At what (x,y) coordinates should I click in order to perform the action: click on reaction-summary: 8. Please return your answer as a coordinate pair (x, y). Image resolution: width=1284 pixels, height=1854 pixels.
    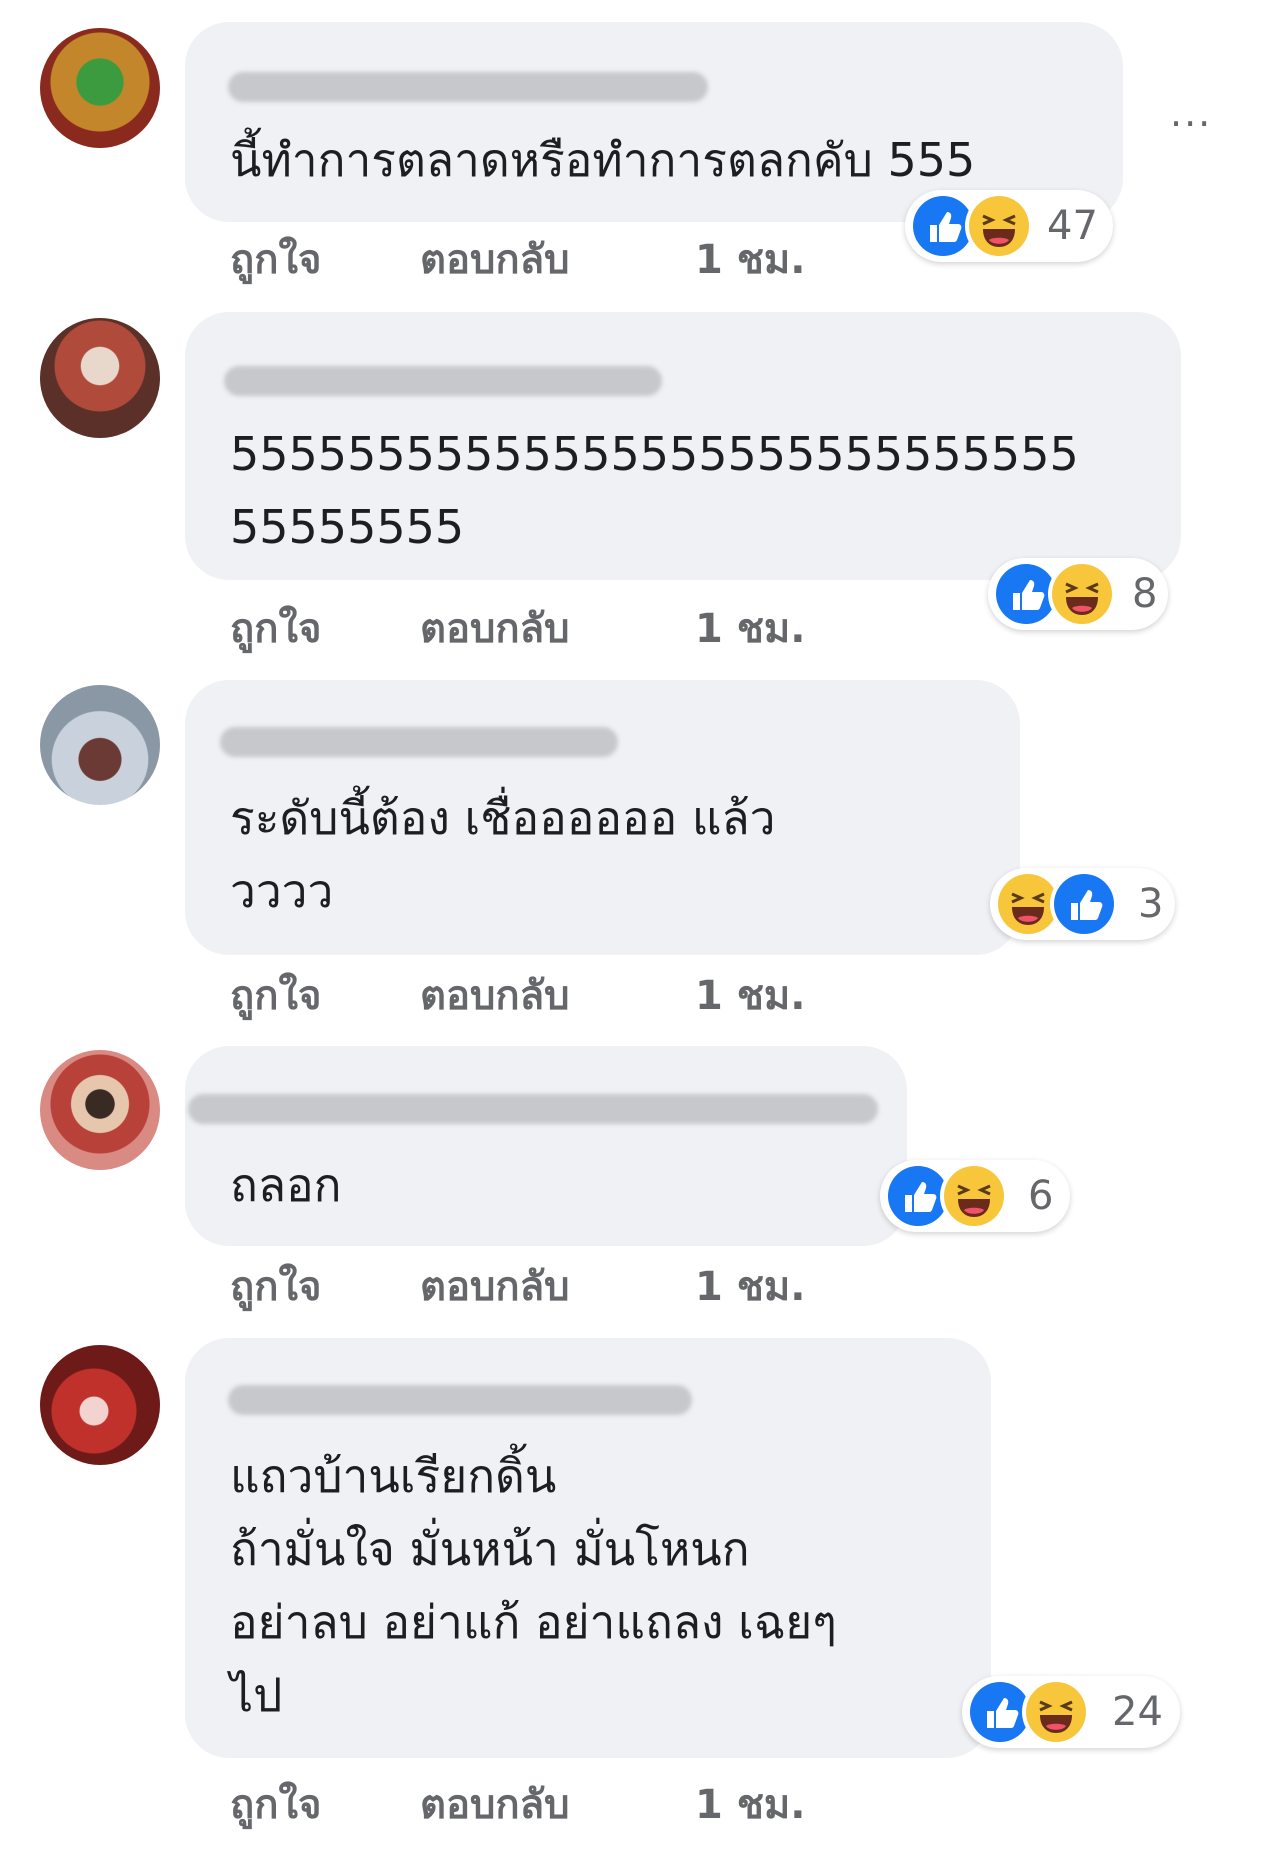
    Looking at the image, I should click on (1078, 594).